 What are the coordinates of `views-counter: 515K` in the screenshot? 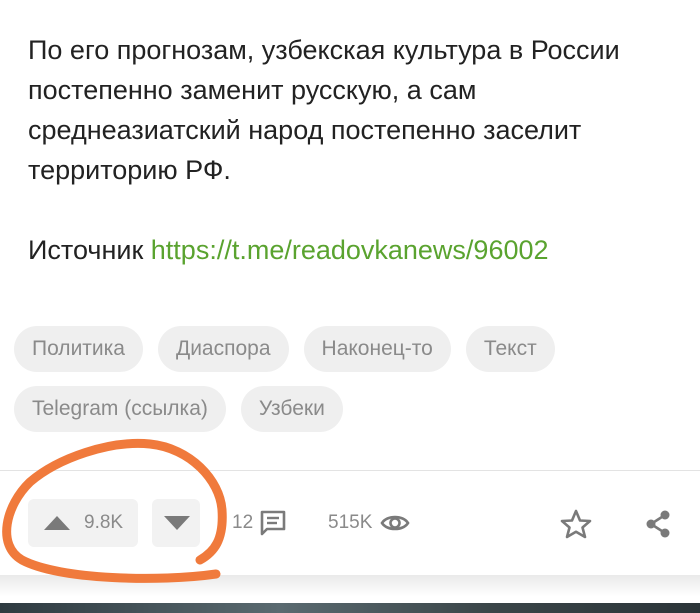 It's located at (369, 523).